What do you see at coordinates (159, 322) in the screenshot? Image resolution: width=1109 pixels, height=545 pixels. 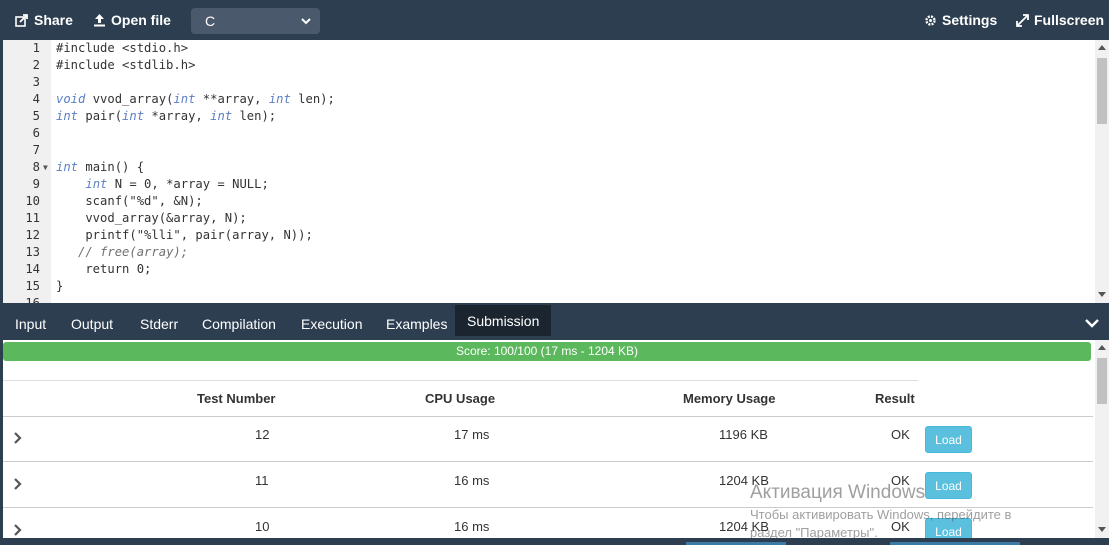 I see `tab-stderr: Stderr` at bounding box center [159, 322].